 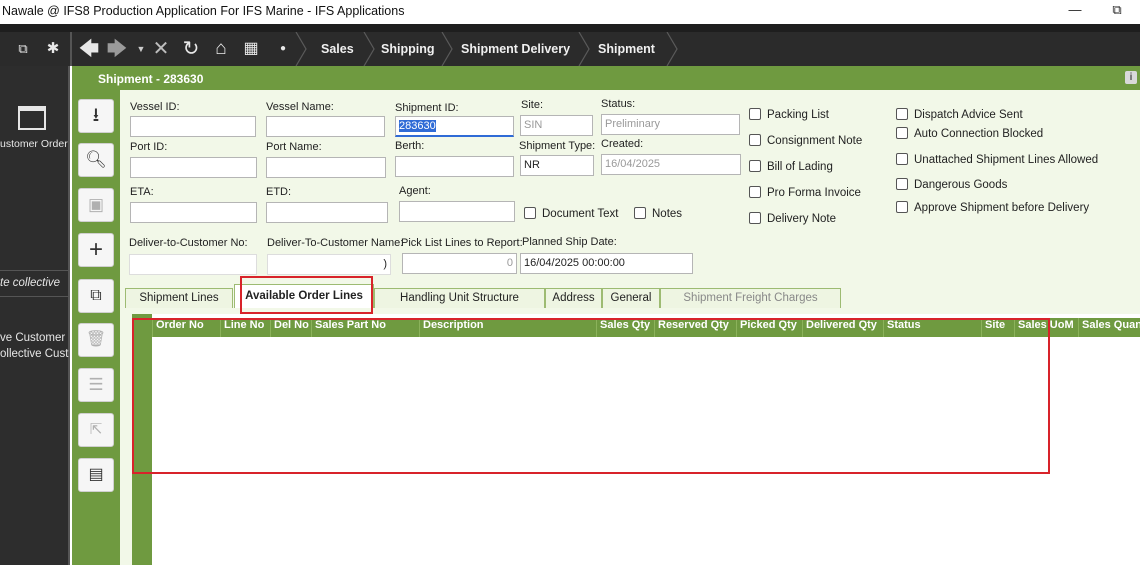 What do you see at coordinates (569, 242) in the screenshot?
I see `planned-ship-date-label: Planned Ship Date:` at bounding box center [569, 242].